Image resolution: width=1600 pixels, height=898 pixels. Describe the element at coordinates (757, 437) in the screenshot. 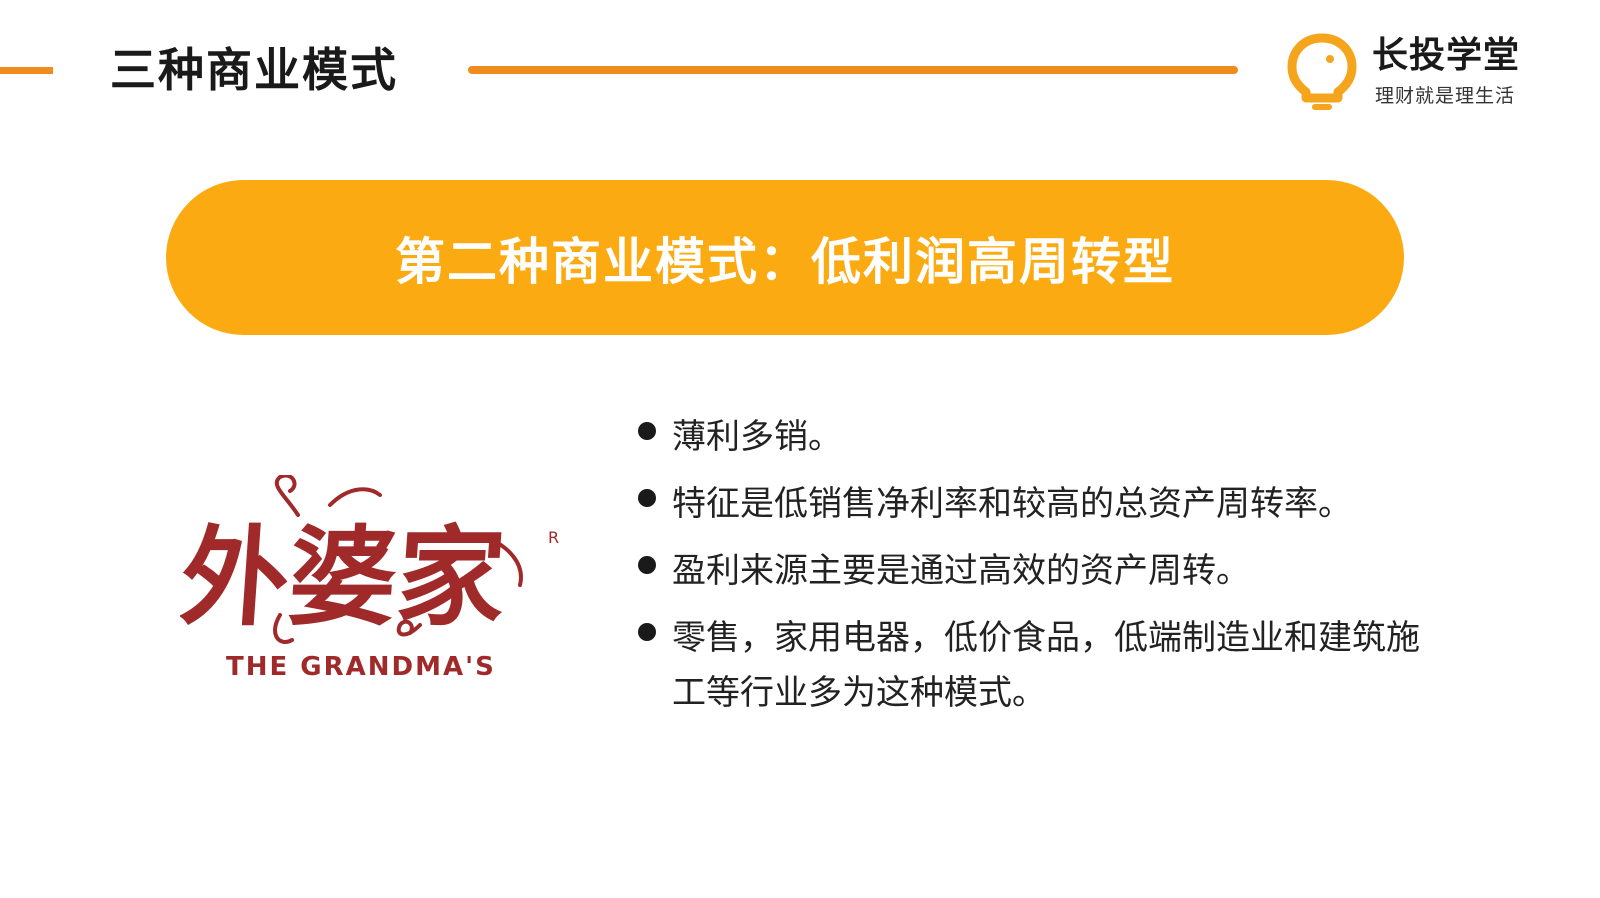

I see `bullet-text: 薄利多销。` at that location.